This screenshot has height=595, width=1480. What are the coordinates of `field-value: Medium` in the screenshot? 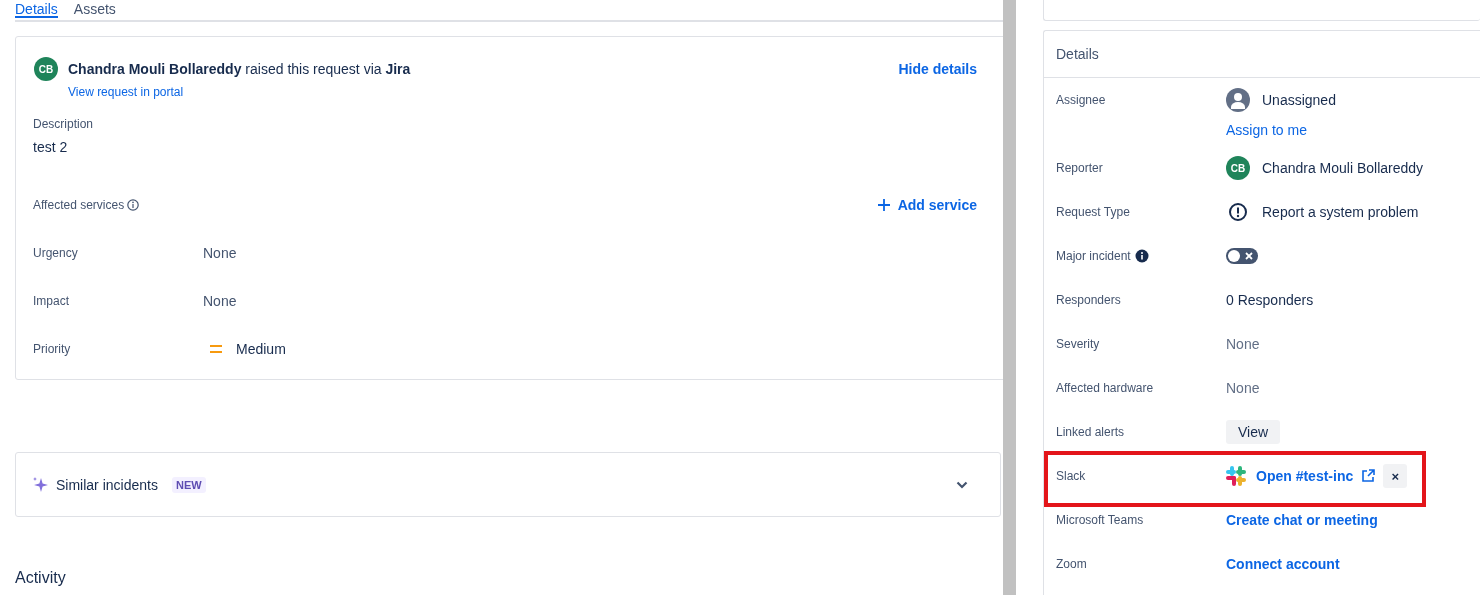 It's located at (261, 349).